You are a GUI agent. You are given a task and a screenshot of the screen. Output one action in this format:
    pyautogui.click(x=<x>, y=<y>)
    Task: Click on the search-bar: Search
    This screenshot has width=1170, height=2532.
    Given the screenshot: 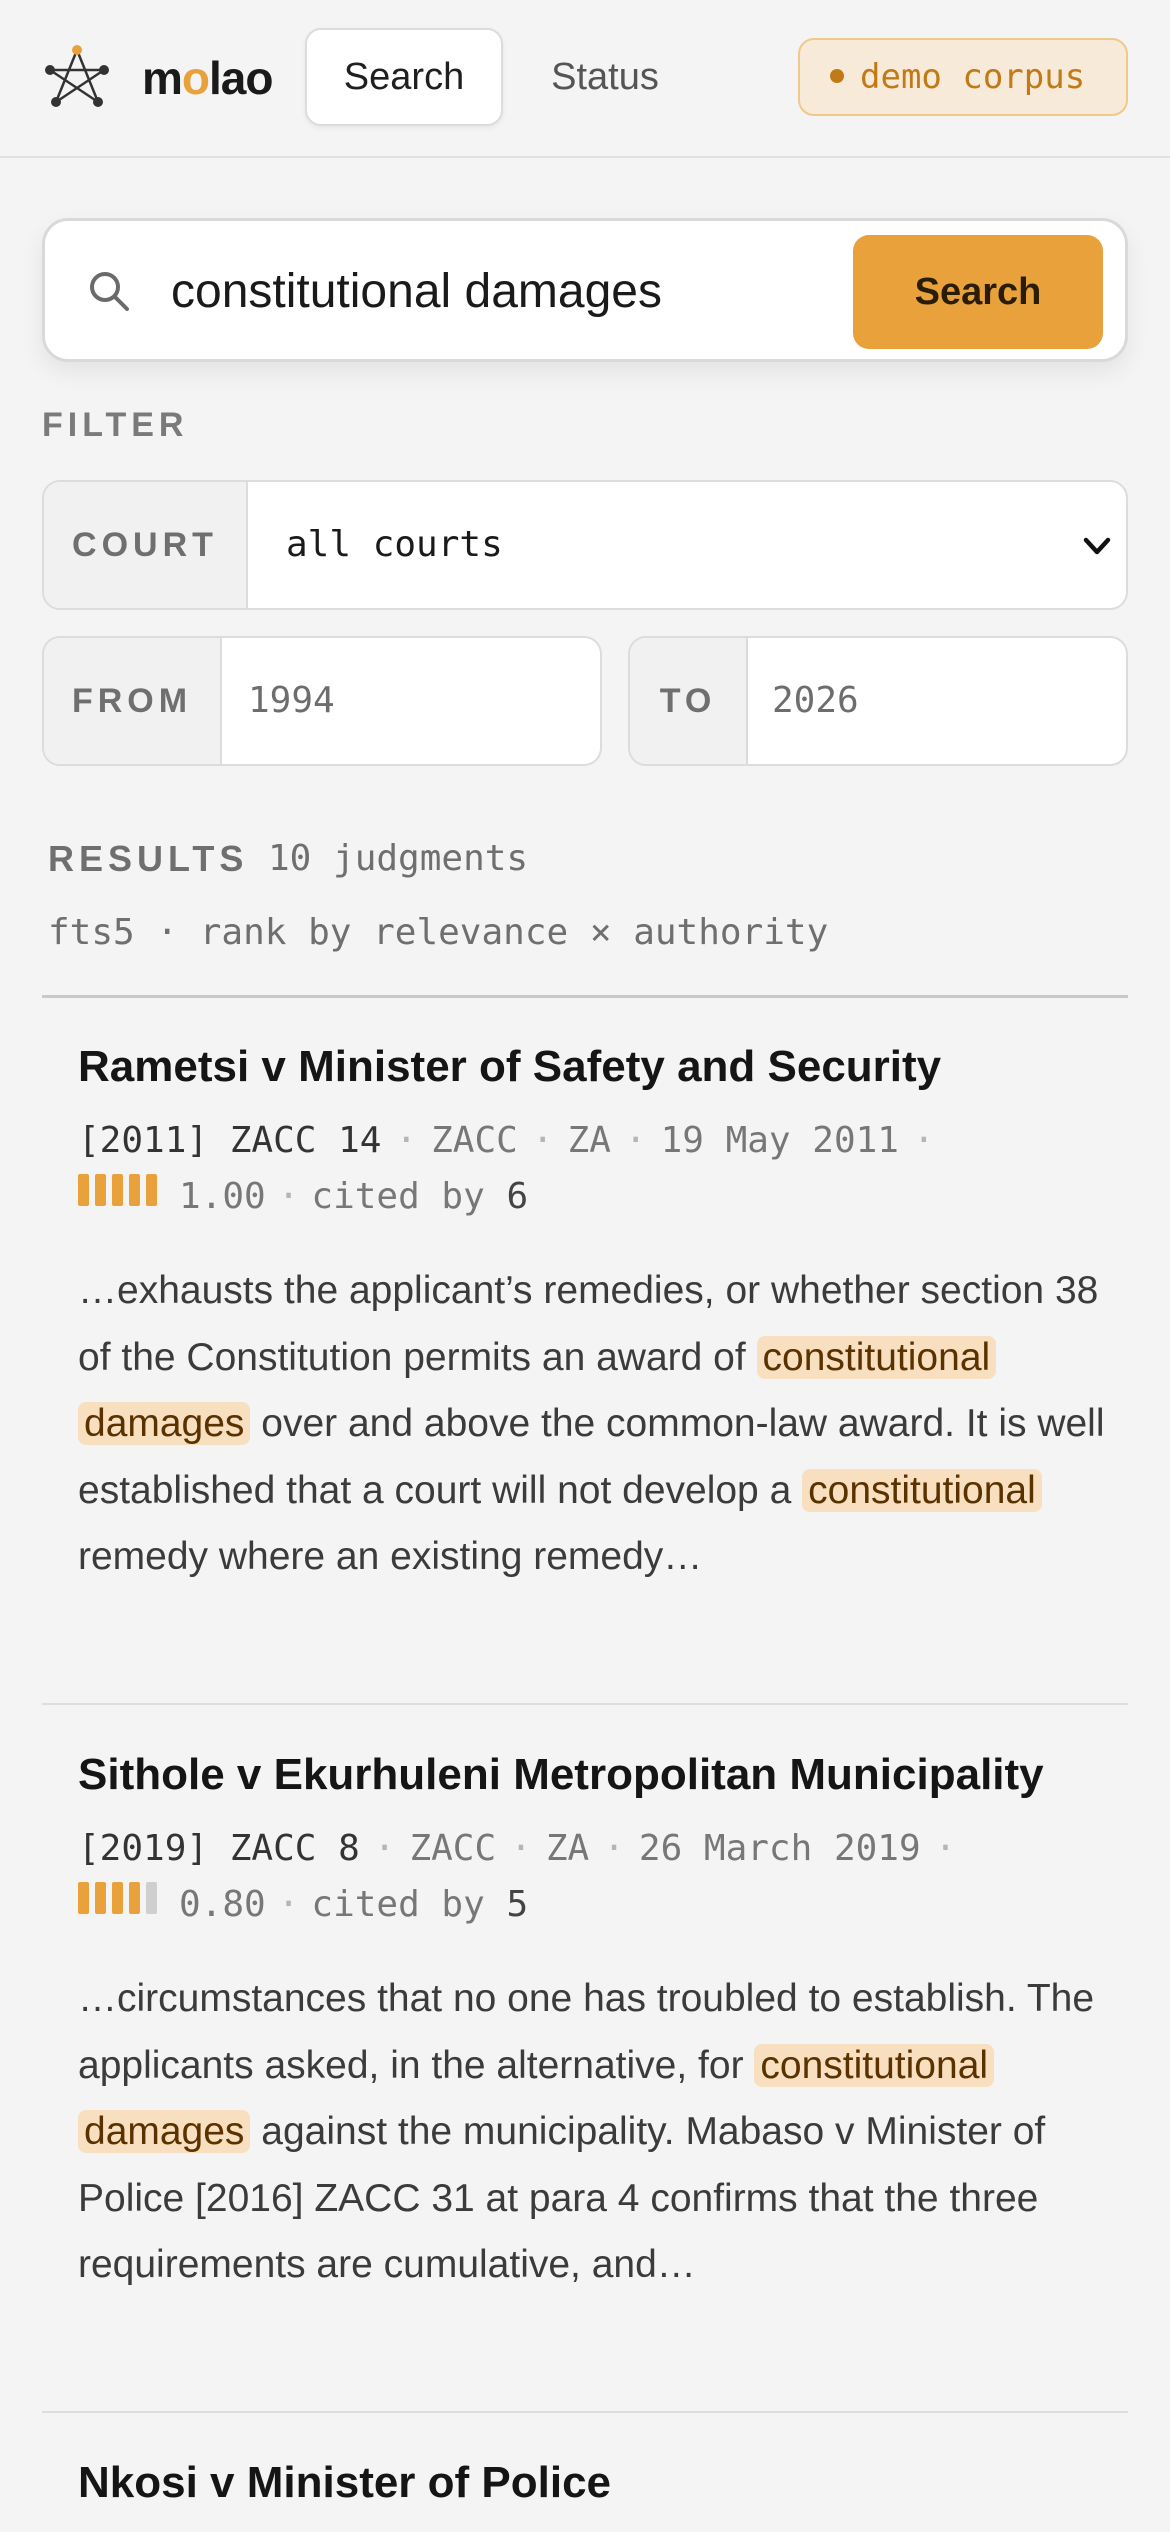 What is the action you would take?
    pyautogui.click(x=585, y=290)
    